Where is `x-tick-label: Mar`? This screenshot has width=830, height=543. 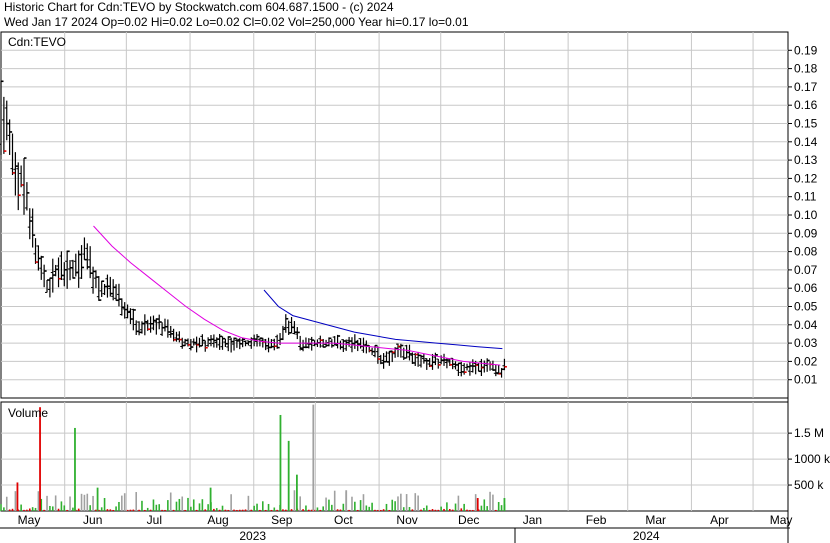 x-tick-label: Mar is located at coordinates (655, 520).